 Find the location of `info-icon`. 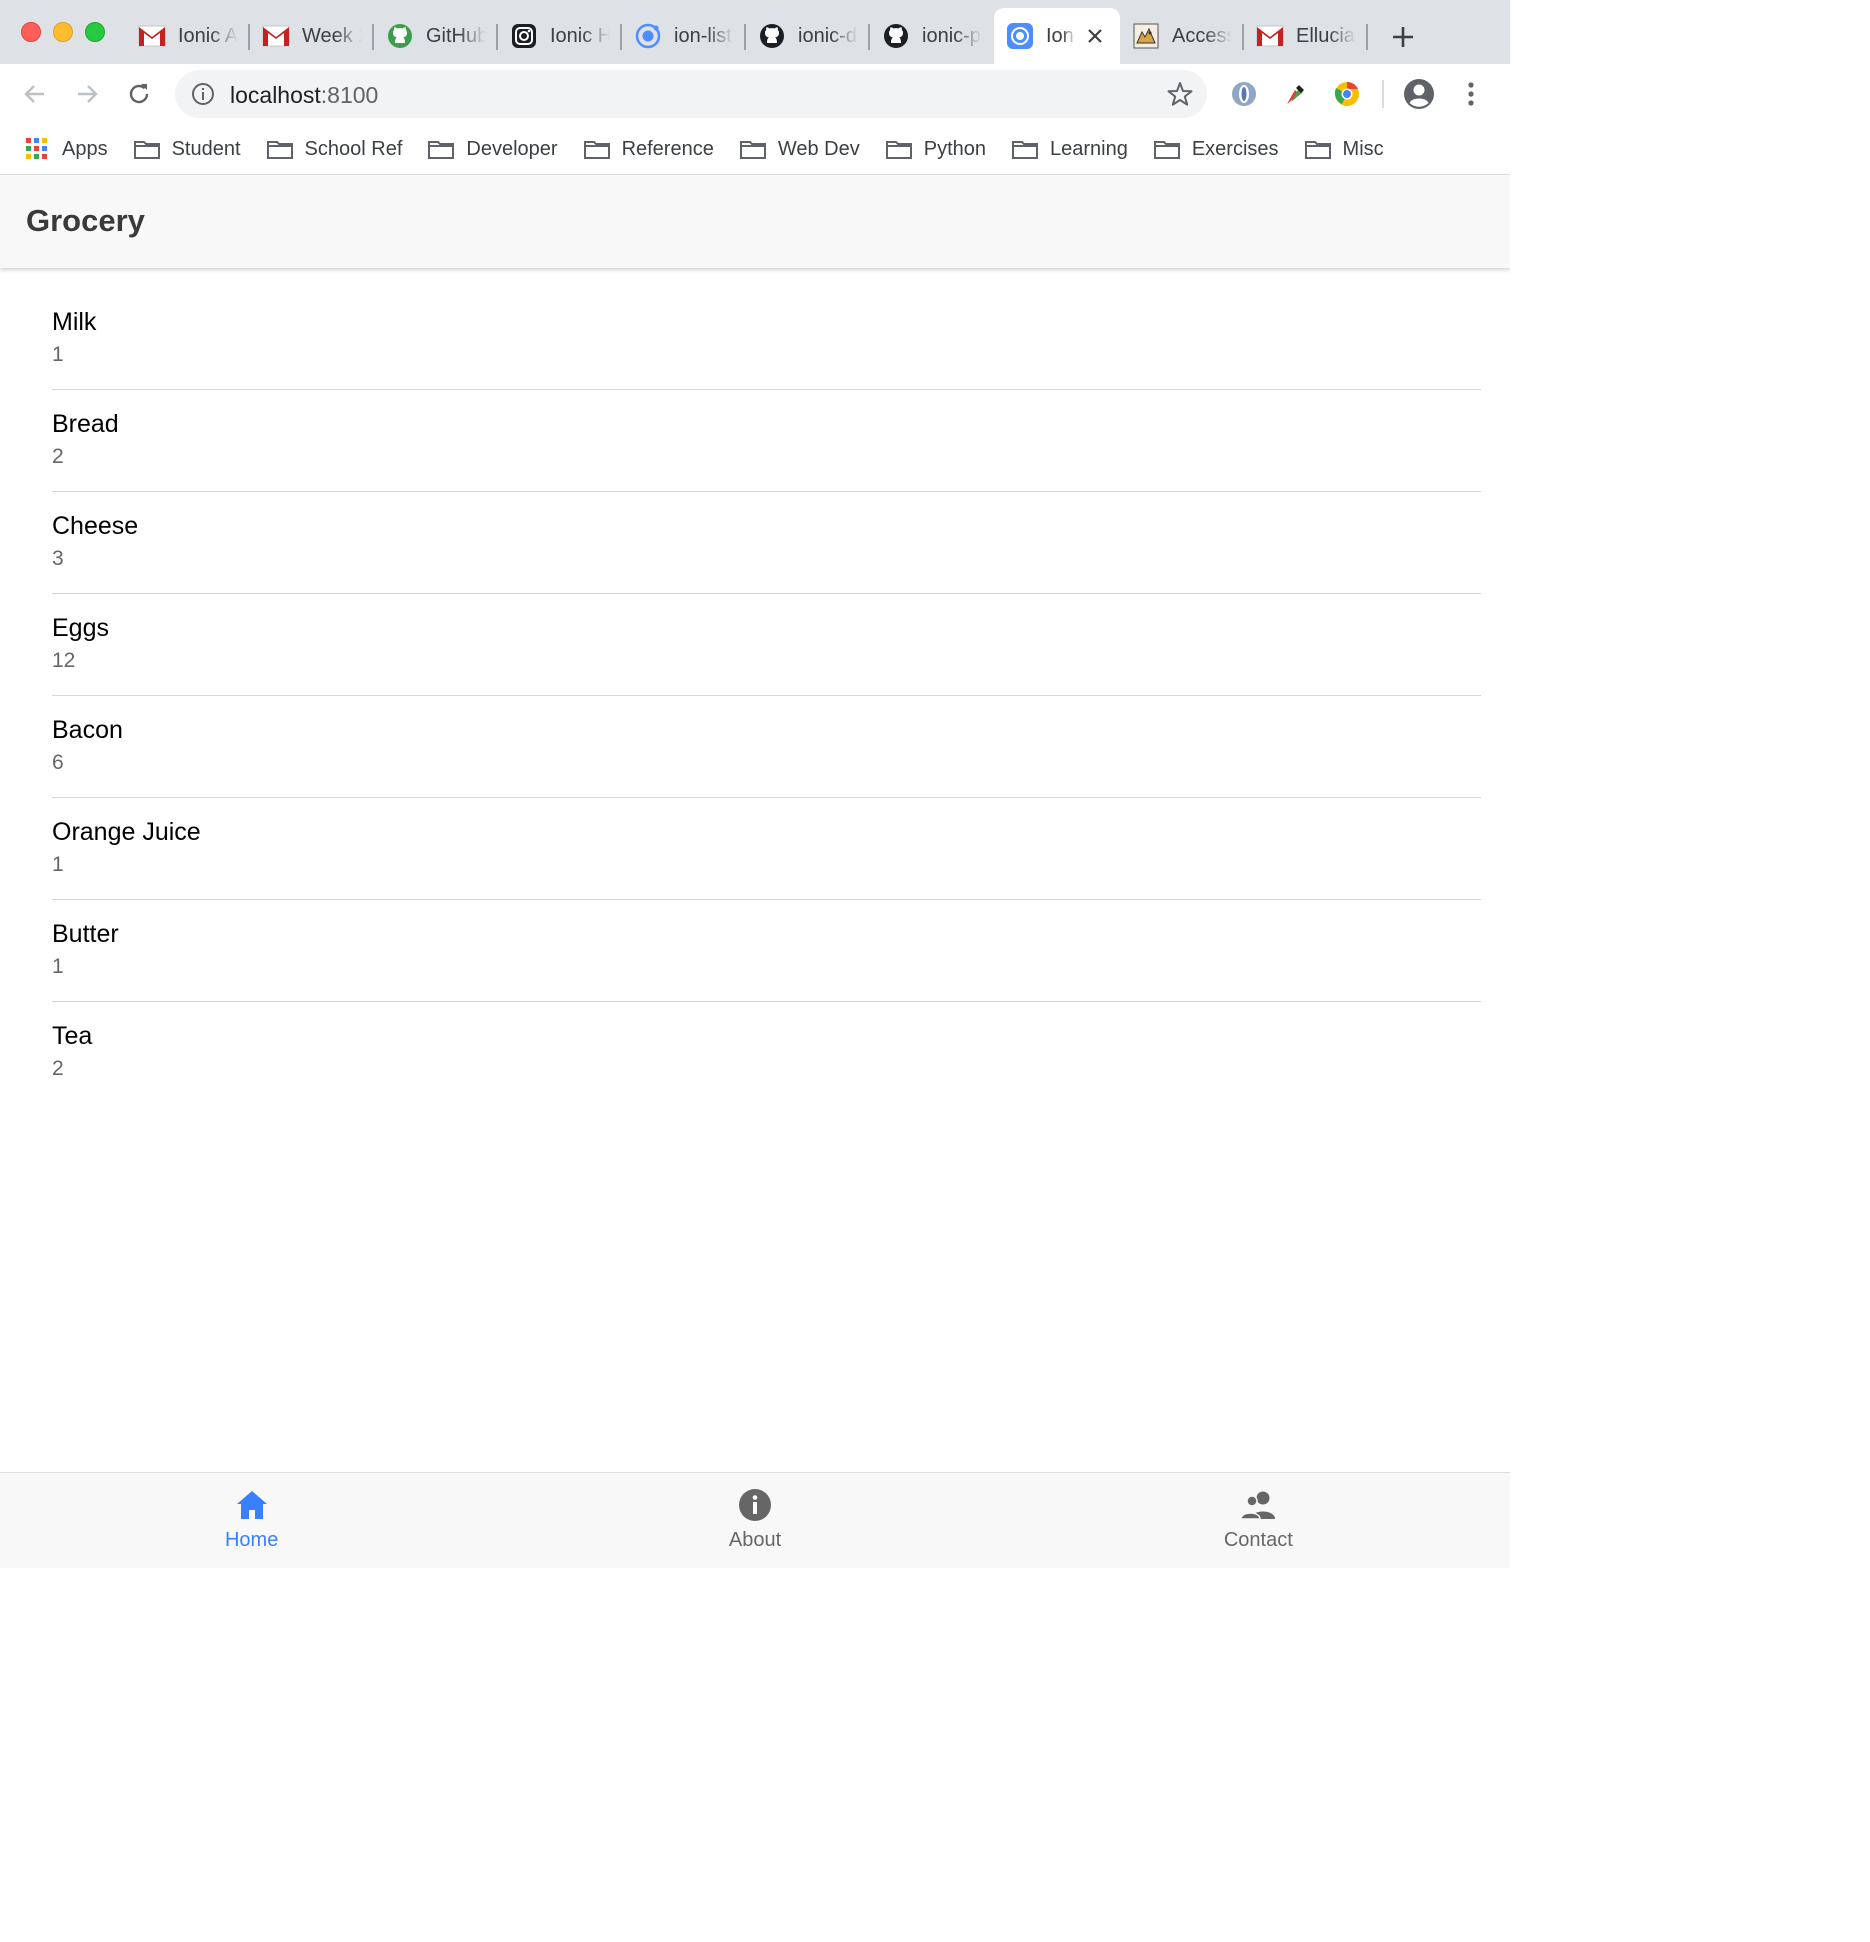

info-icon is located at coordinates (755, 1505).